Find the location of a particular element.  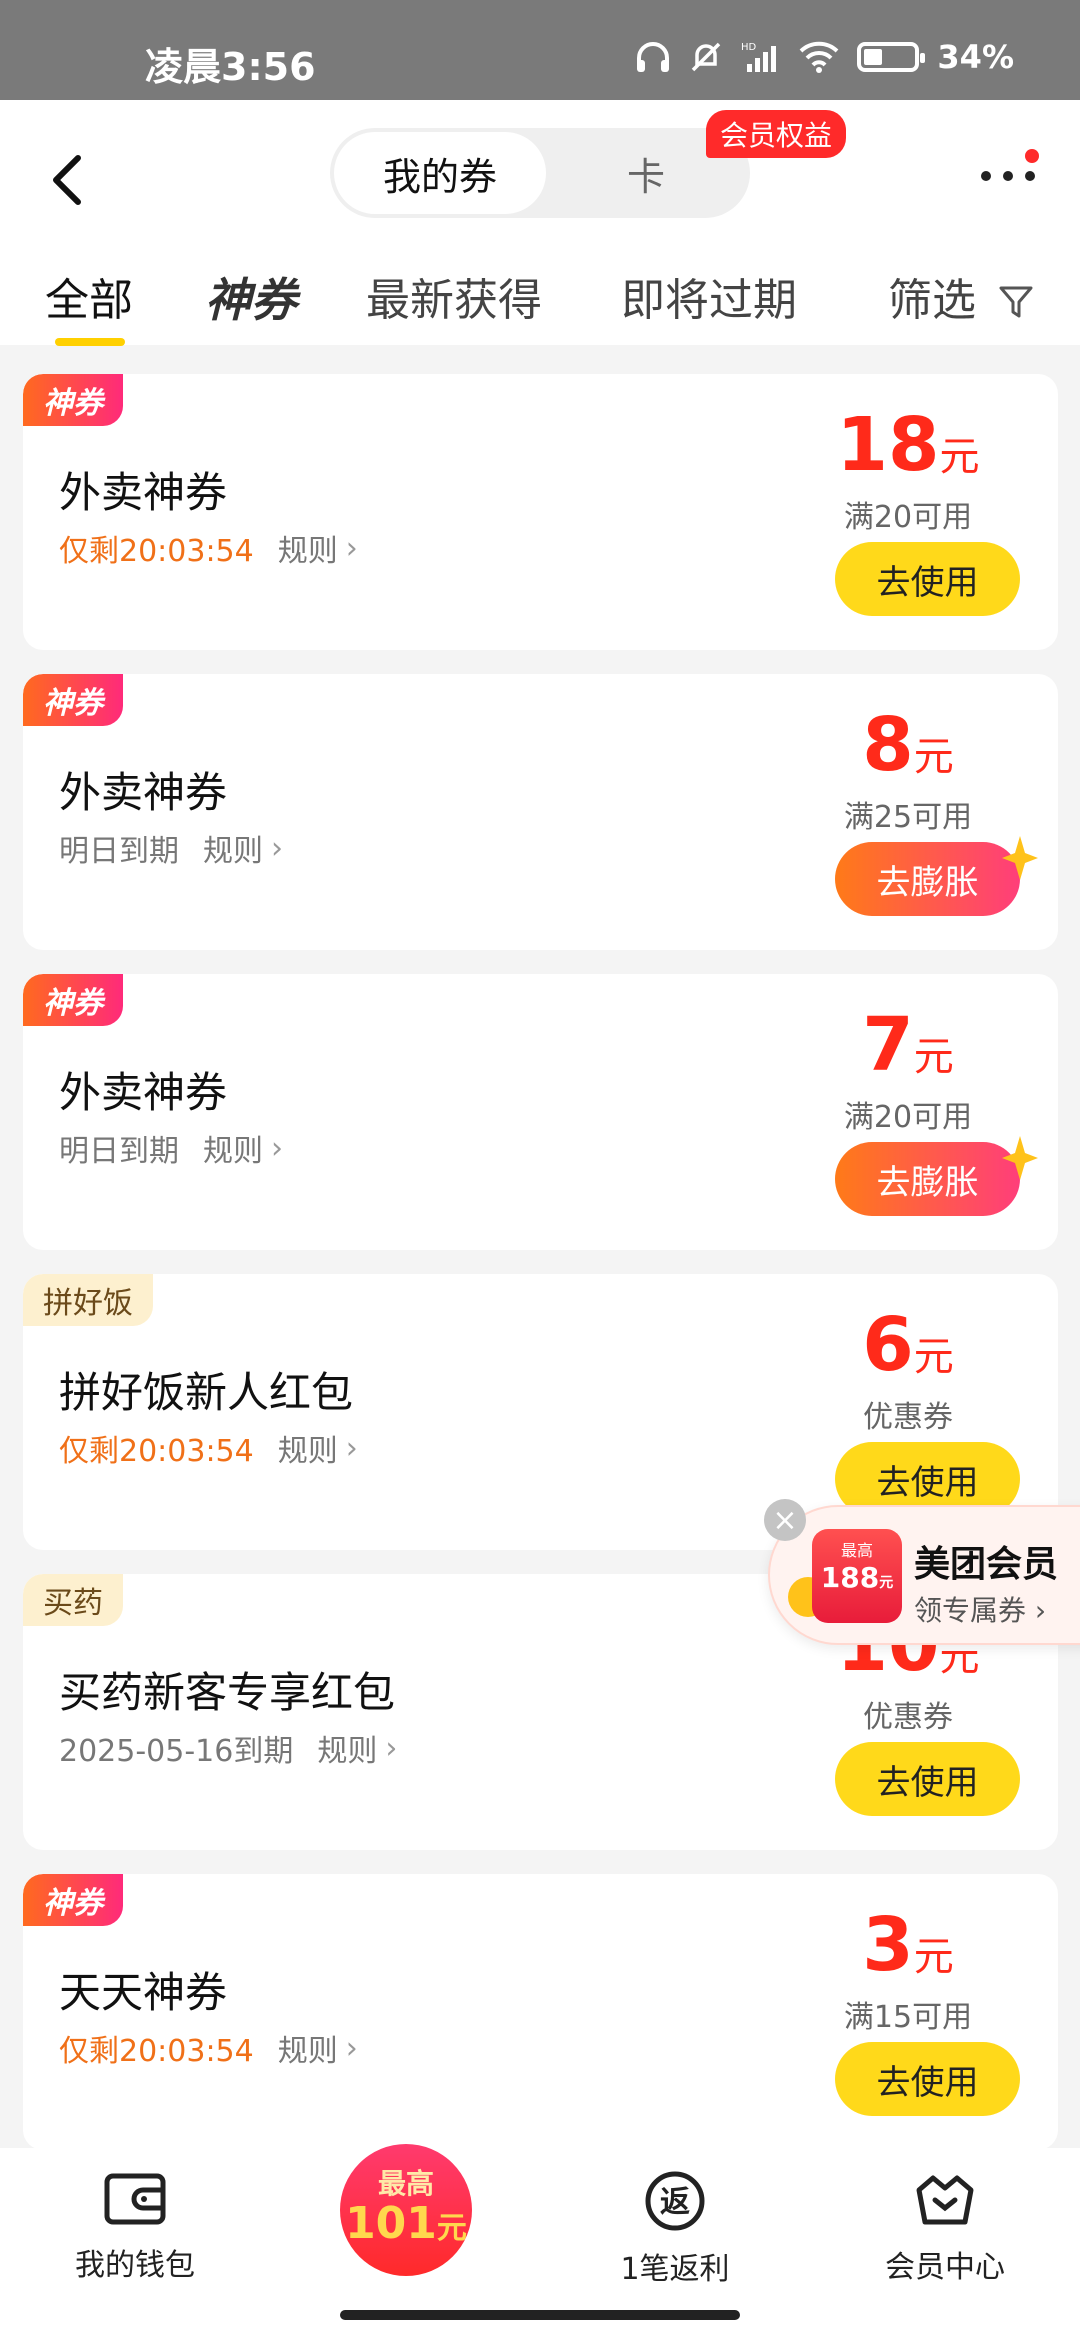

coupon-badge: 买药 is located at coordinates (73, 1600).